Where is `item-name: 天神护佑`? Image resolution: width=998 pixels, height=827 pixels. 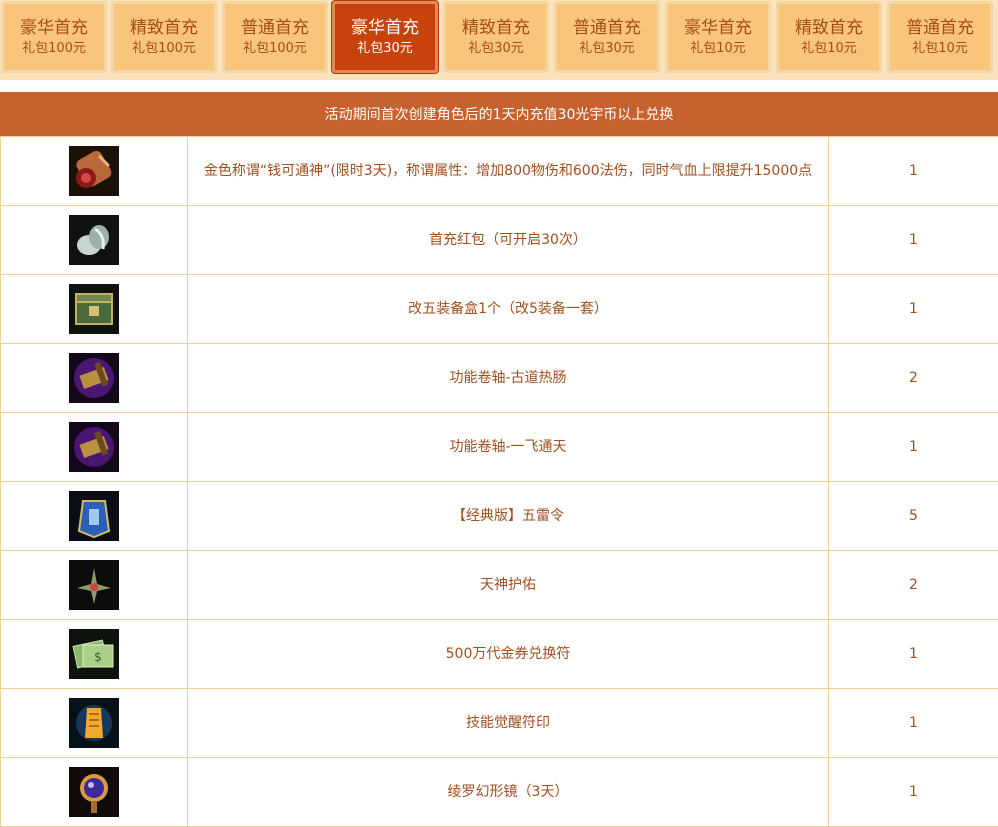
item-name: 天神护佑 is located at coordinates (508, 585).